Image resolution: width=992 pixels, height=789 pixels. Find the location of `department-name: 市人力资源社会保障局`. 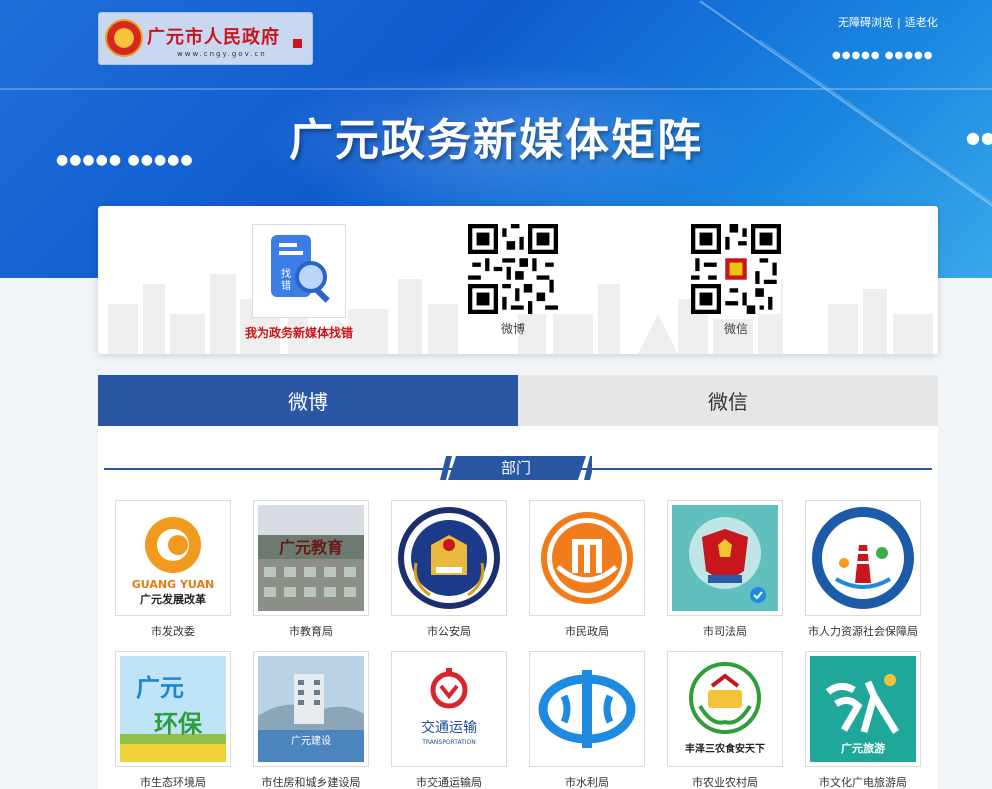

department-name: 市人力资源社会保障局 is located at coordinates (863, 631).